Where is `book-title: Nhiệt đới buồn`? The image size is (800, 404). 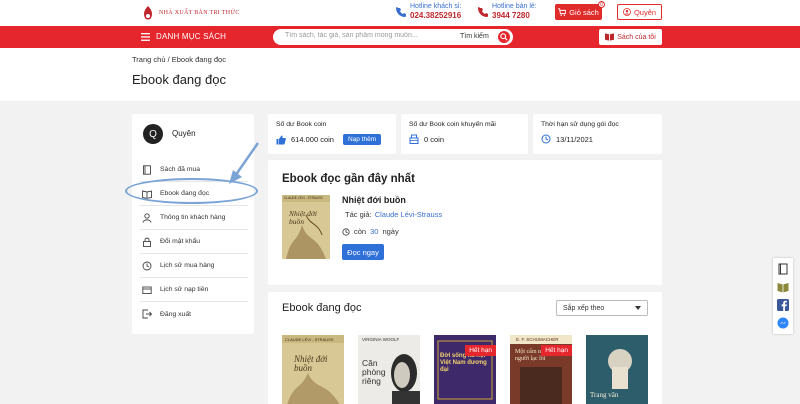 book-title: Nhiệt đới buồn is located at coordinates (374, 200).